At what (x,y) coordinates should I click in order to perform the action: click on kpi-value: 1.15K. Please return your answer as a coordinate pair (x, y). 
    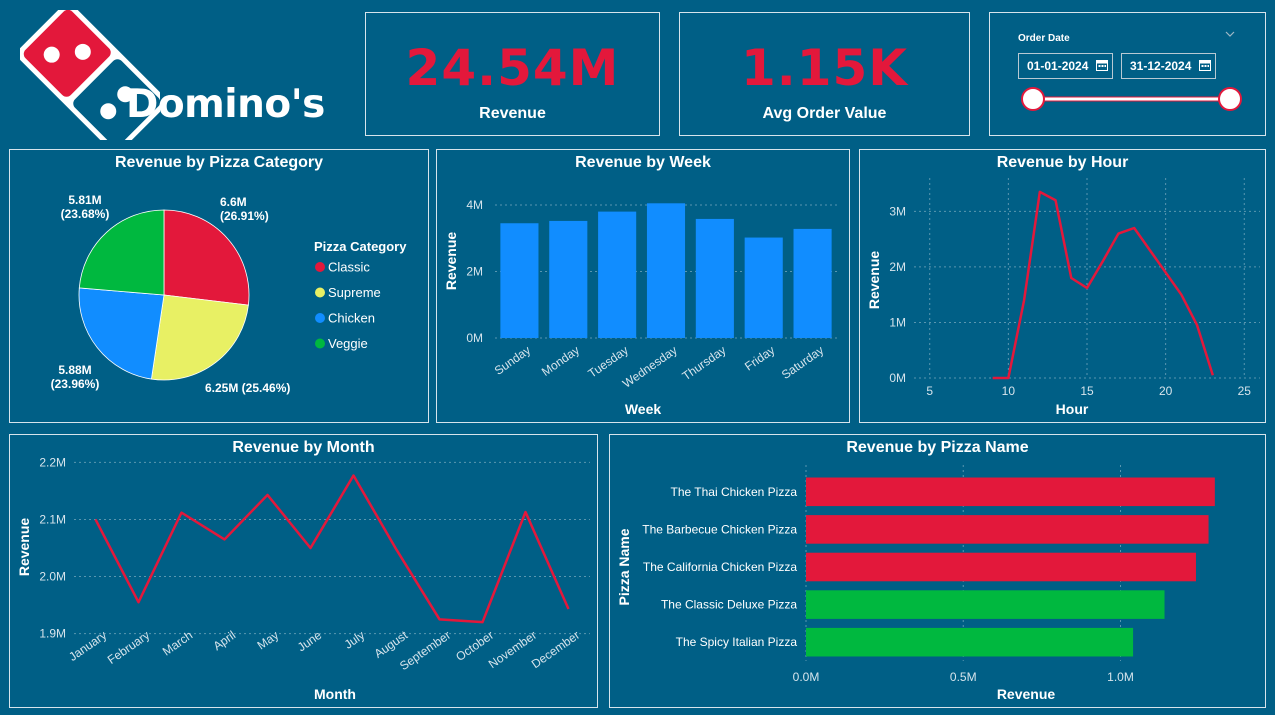
    Looking at the image, I should click on (824, 68).